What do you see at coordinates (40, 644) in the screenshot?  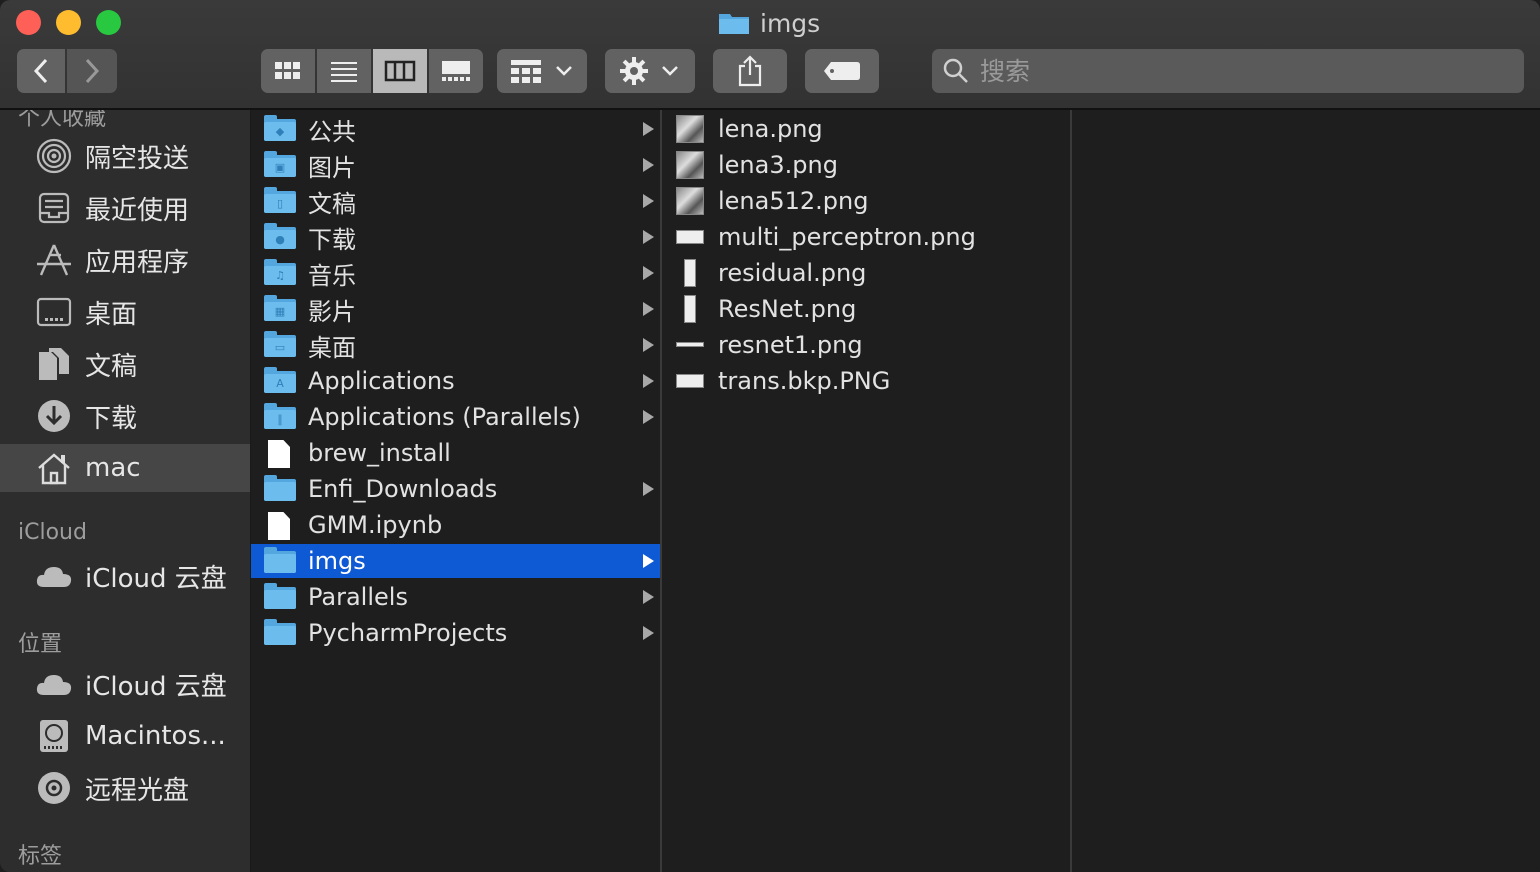 I see `sidebar-section-locations: 位置` at bounding box center [40, 644].